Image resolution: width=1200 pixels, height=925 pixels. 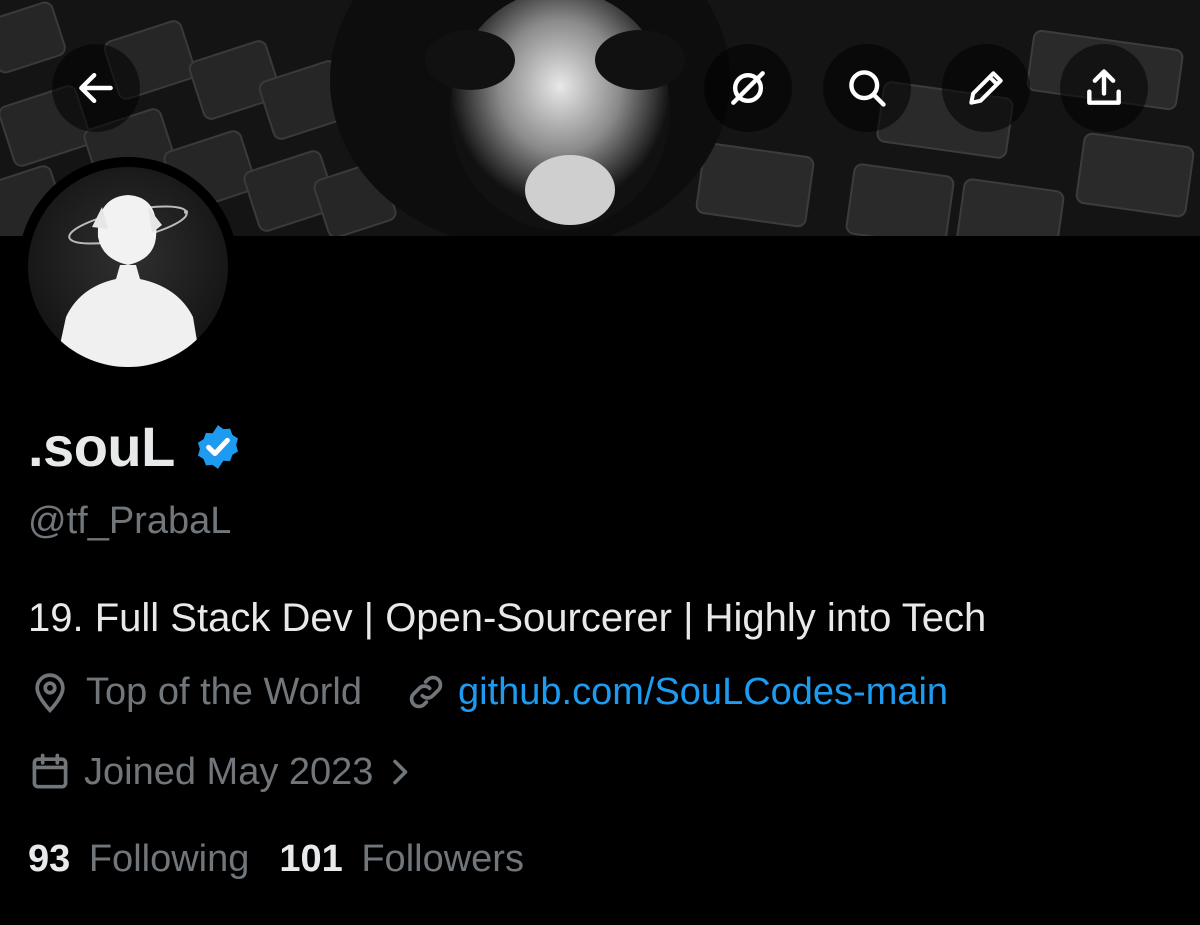 I want to click on profile-stats: 93 Following 101 Followers, so click(x=276, y=859).